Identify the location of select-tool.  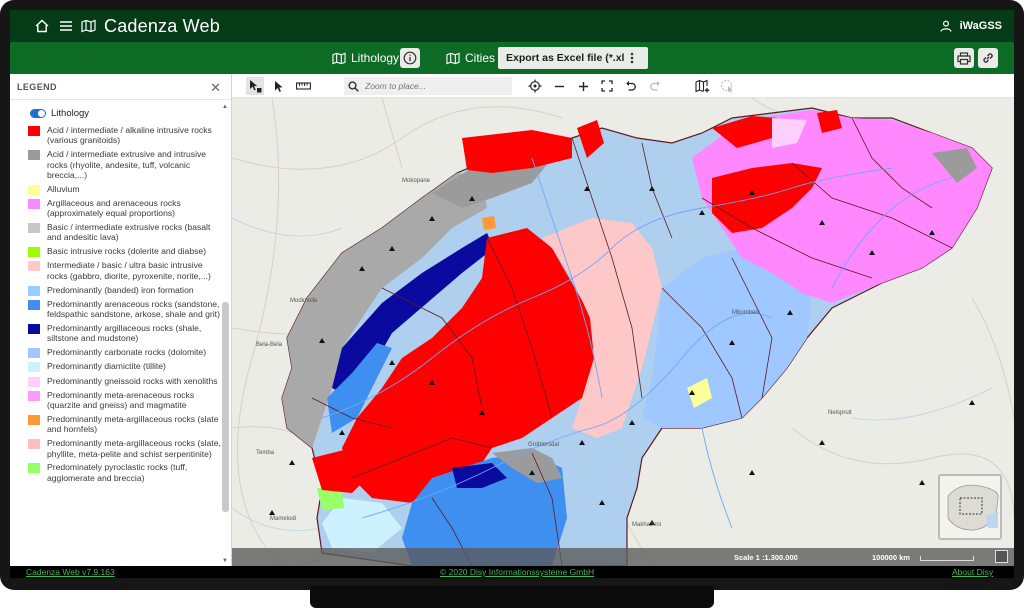
(279, 86).